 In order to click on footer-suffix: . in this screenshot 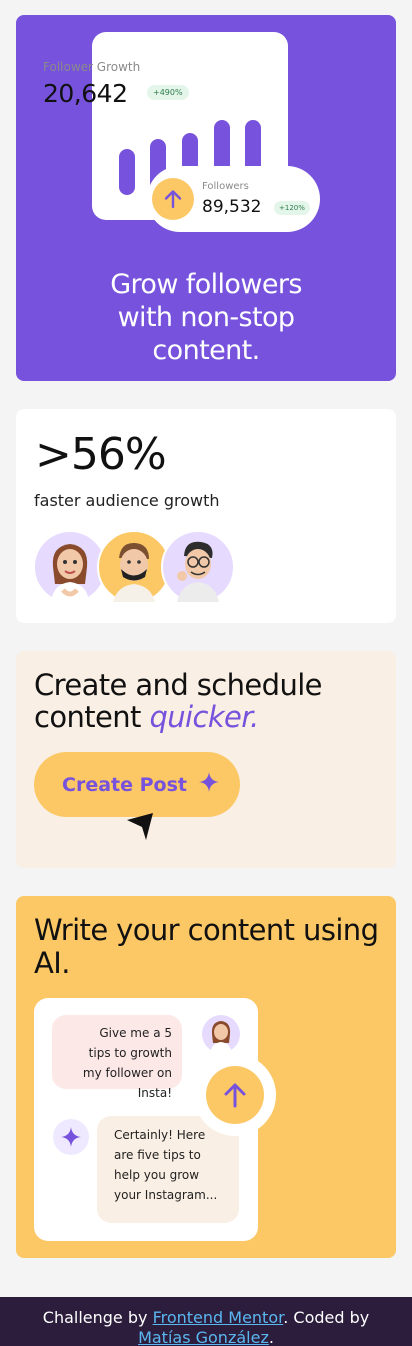, I will do `click(271, 1337)`.